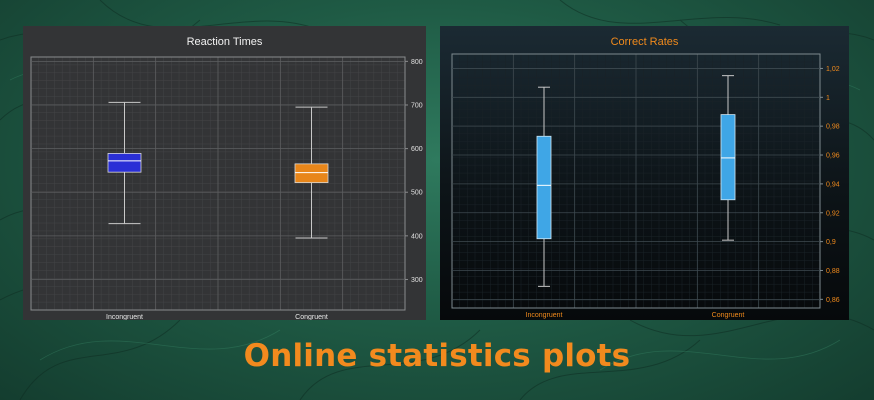 The width and height of the screenshot is (874, 400). What do you see at coordinates (833, 300) in the screenshot?
I see `y-tick-label: 0,86` at bounding box center [833, 300].